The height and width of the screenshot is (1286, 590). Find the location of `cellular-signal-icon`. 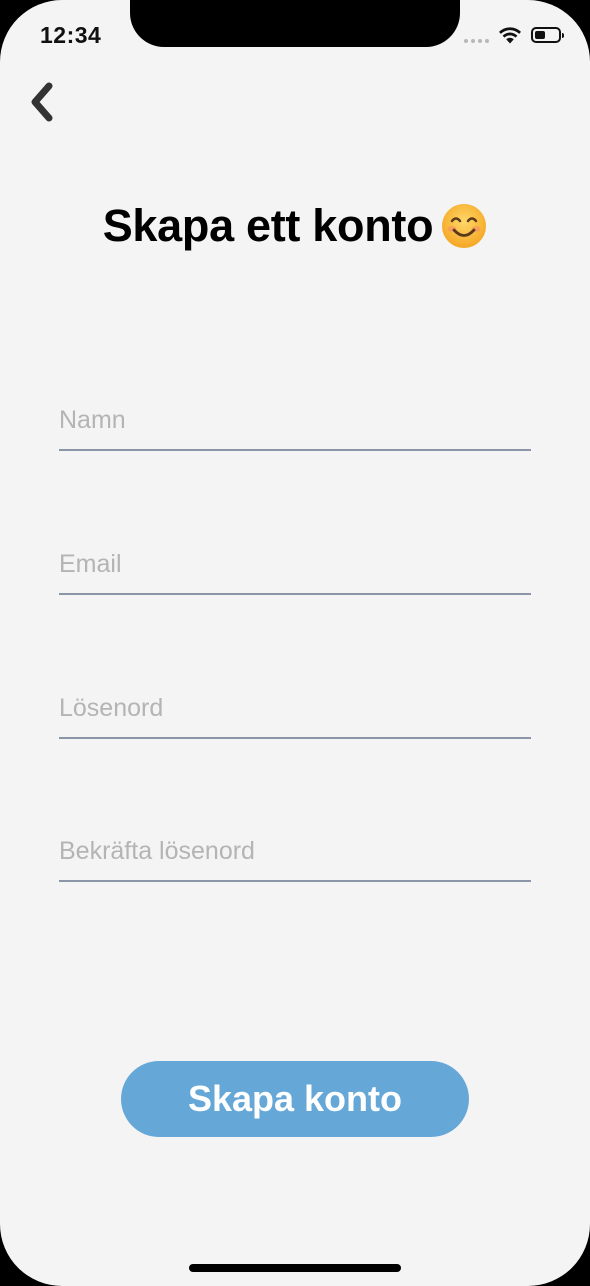

cellular-signal-icon is located at coordinates (476, 41).